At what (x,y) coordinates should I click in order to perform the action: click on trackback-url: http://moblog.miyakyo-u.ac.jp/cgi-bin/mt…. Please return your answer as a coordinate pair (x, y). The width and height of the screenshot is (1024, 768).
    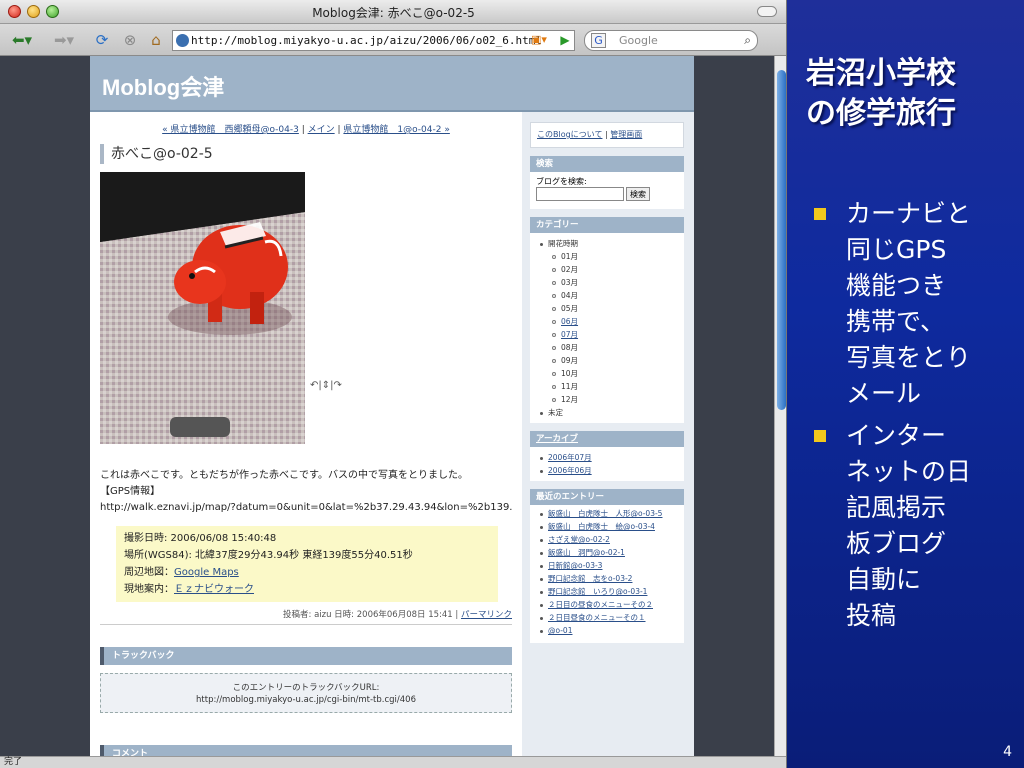
    Looking at the image, I should click on (306, 700).